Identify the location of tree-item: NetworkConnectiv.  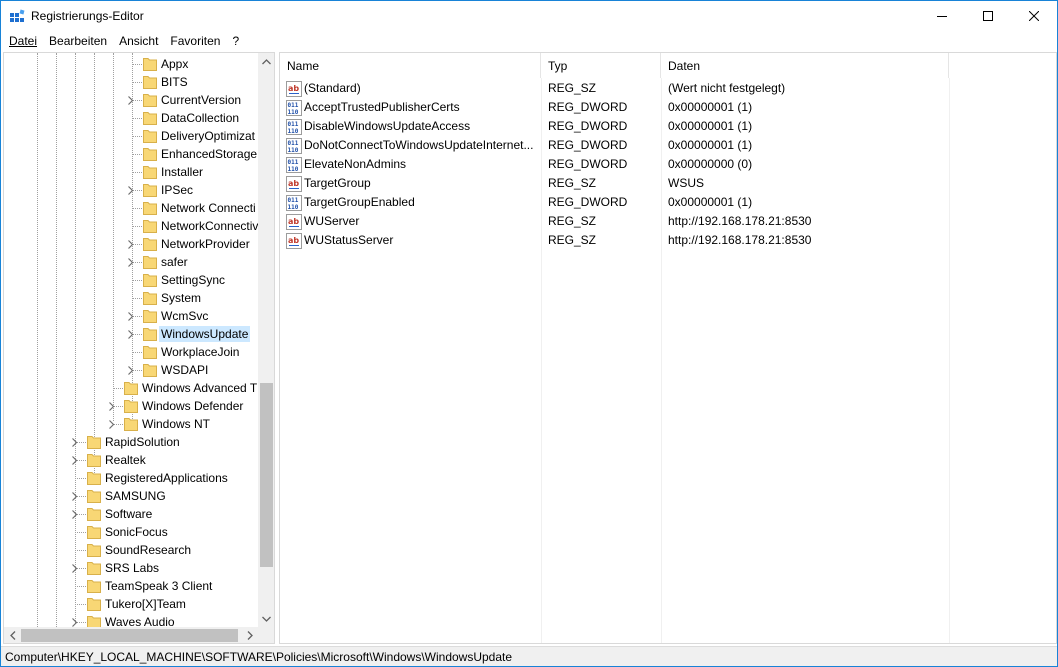
(131, 226).